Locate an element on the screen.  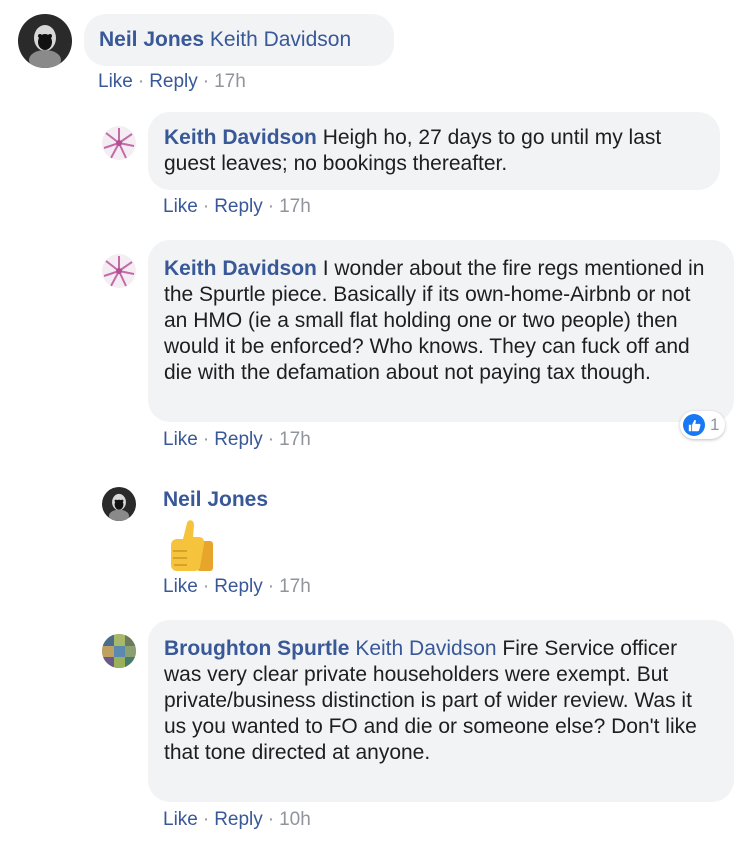
avatar-broughton-spurtle is located at coordinates (119, 651).